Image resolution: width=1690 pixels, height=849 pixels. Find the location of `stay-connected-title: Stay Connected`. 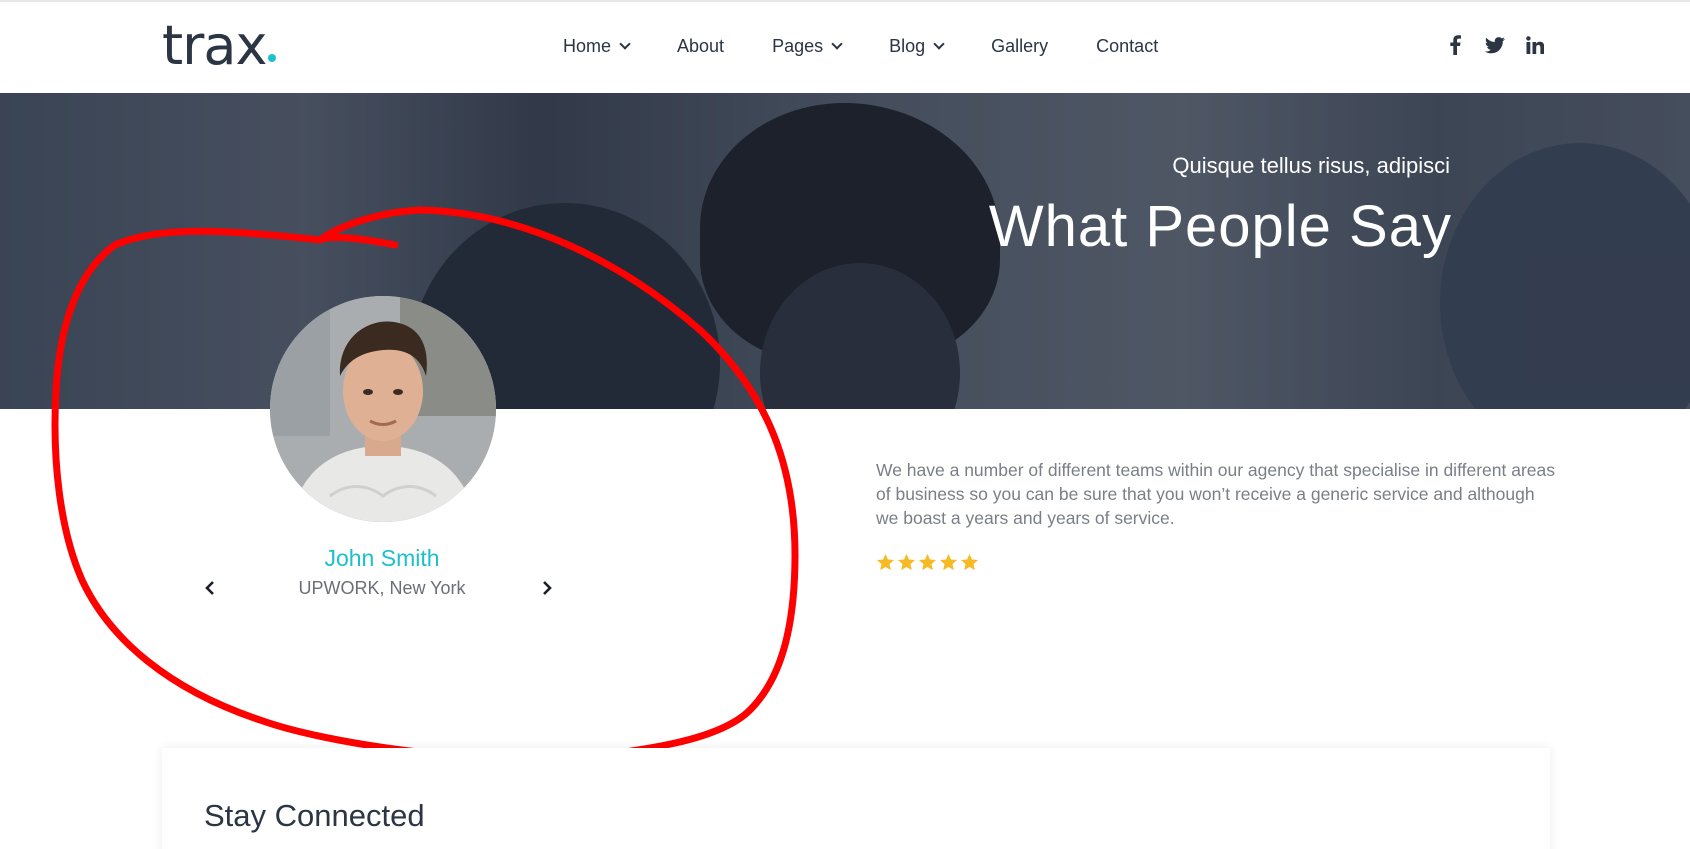

stay-connected-title: Stay Connected is located at coordinates (314, 815).